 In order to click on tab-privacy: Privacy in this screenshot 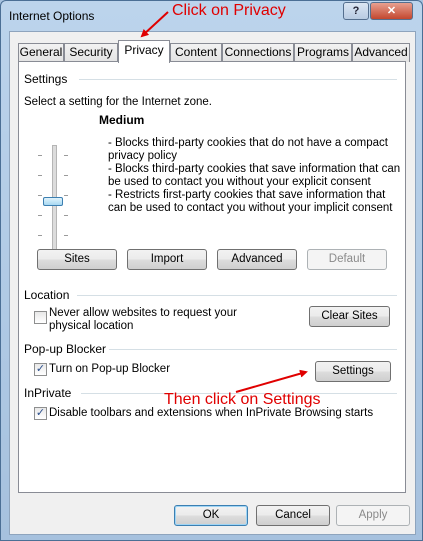, I will do `click(144, 51)`.